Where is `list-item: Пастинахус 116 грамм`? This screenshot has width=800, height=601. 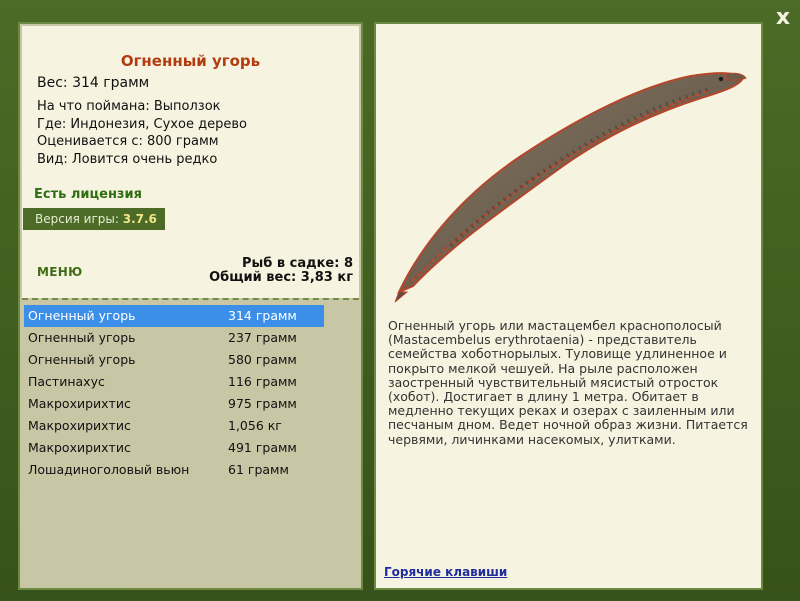 list-item: Пастинахус 116 грамм is located at coordinates (174, 382).